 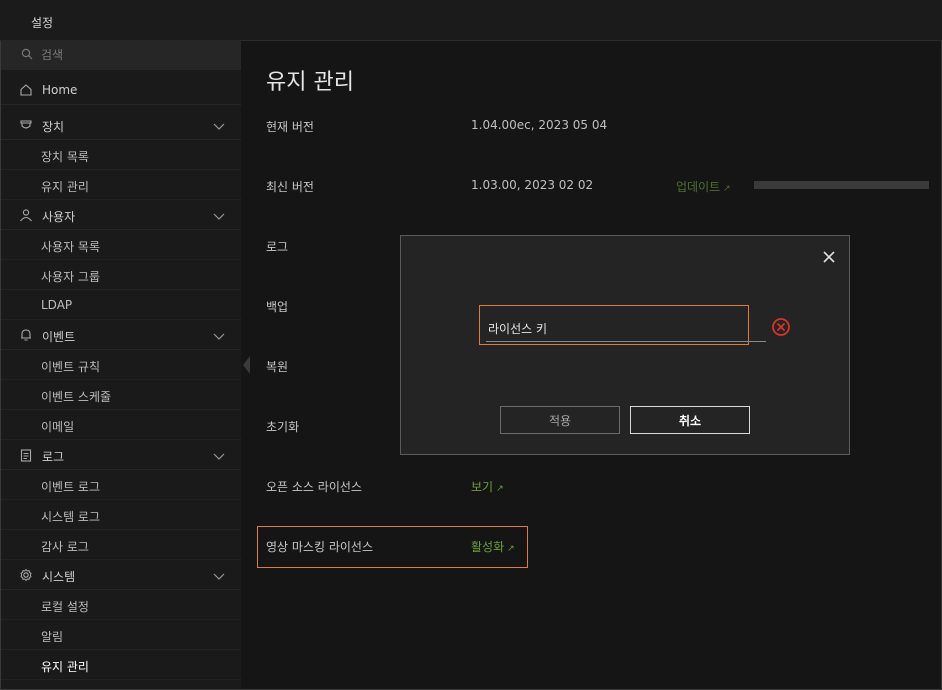 What do you see at coordinates (26, 91) in the screenshot?
I see `home-icon` at bounding box center [26, 91].